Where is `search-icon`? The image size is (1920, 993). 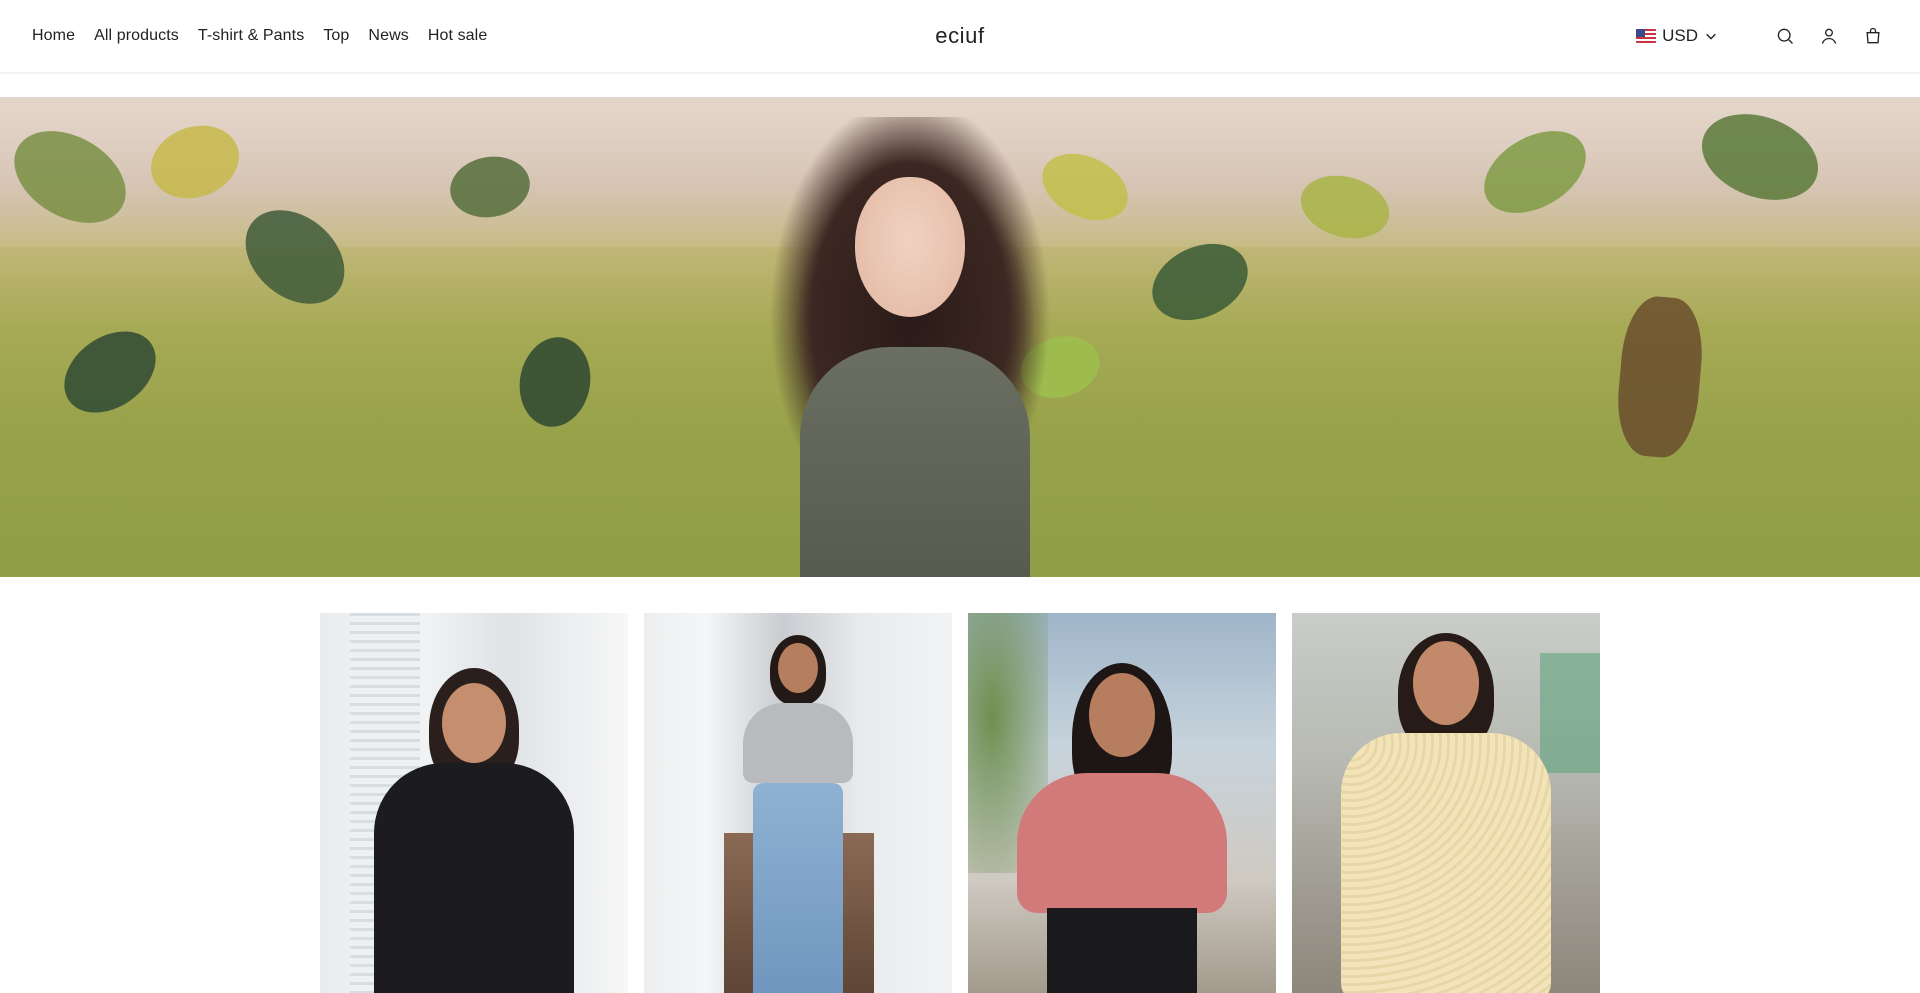 search-icon is located at coordinates (1785, 36).